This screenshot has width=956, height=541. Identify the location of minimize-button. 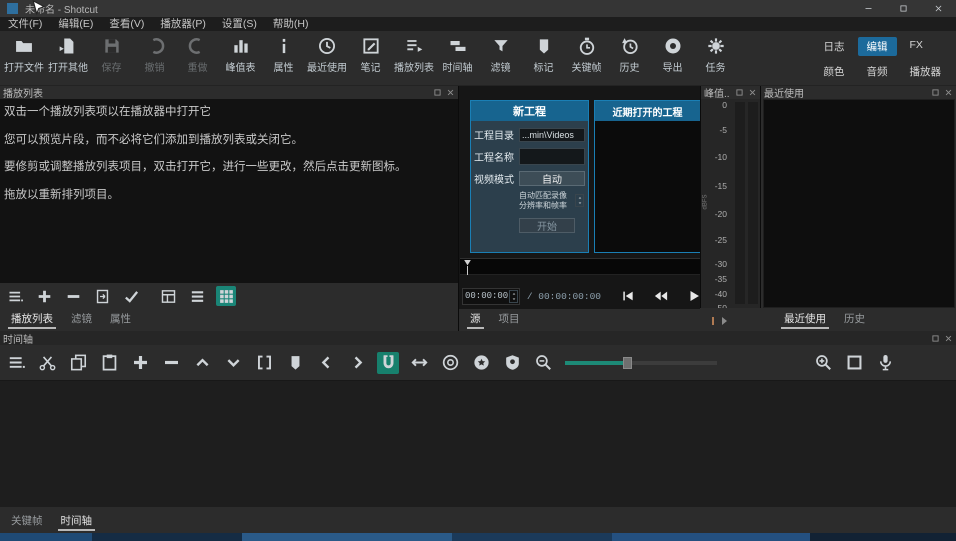
(868, 8).